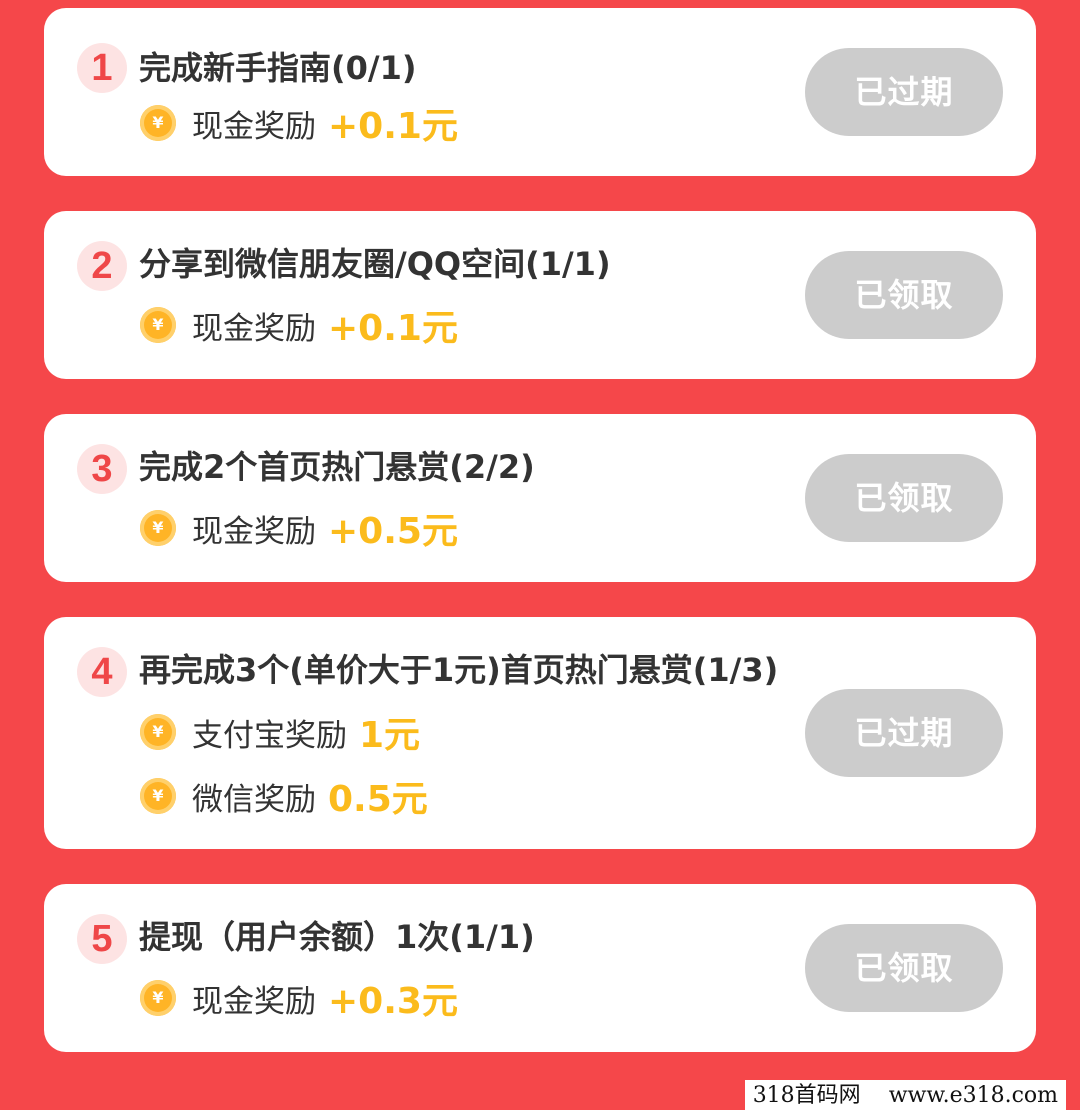 Image resolution: width=1080 pixels, height=1110 pixels. I want to click on reward-amount: +0.3元, so click(393, 1001).